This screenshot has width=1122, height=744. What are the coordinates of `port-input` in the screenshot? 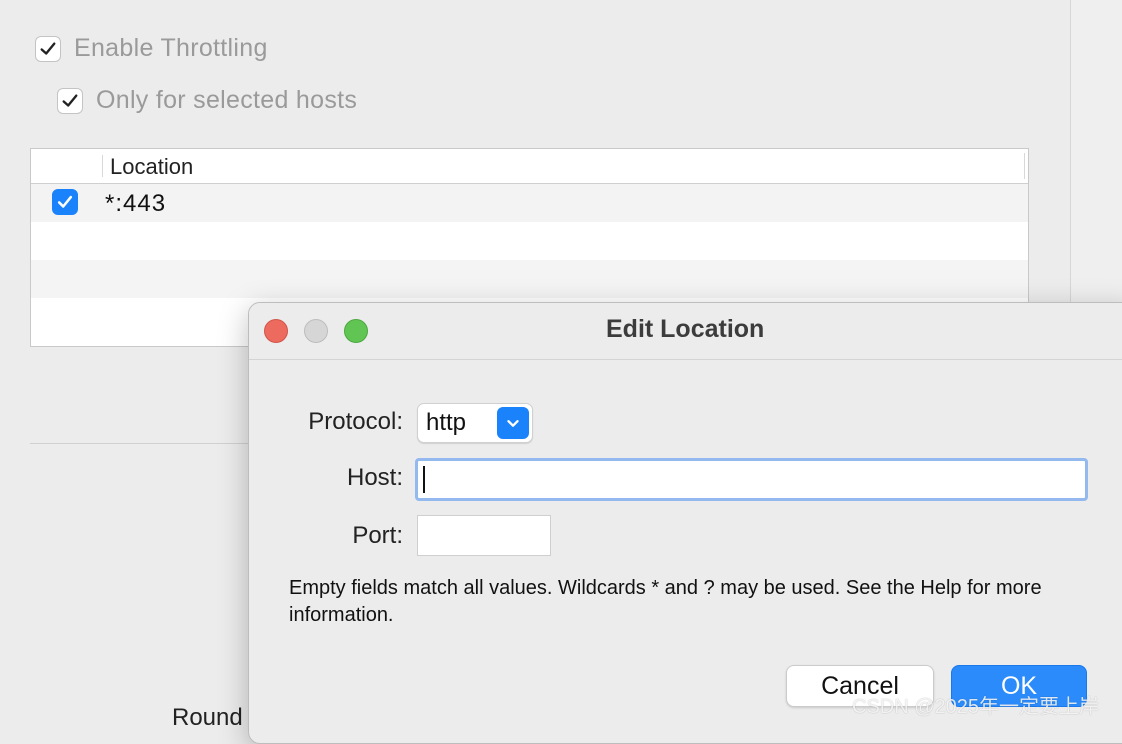 It's located at (484, 535).